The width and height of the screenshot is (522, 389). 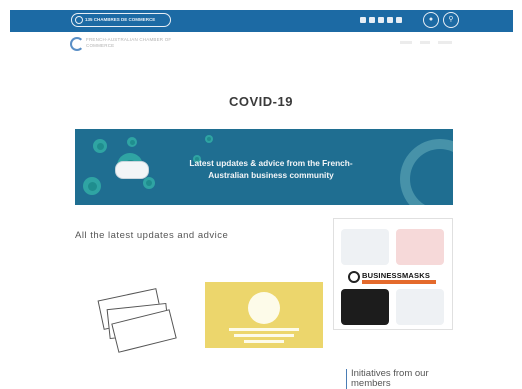 I want to click on logo-text: FRENCH-AUSTRALIAN CHAMBER OF COMMERCE, so click(x=129, y=42).